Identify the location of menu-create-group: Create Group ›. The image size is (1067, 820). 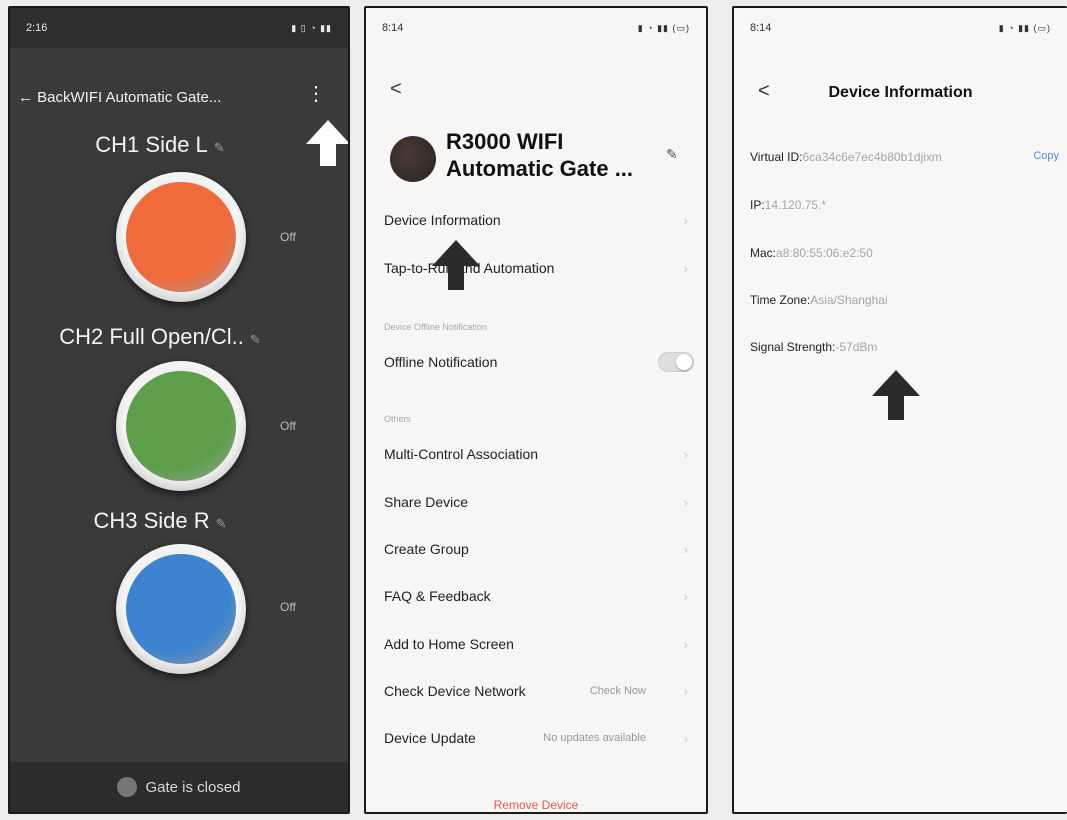
(536, 549).